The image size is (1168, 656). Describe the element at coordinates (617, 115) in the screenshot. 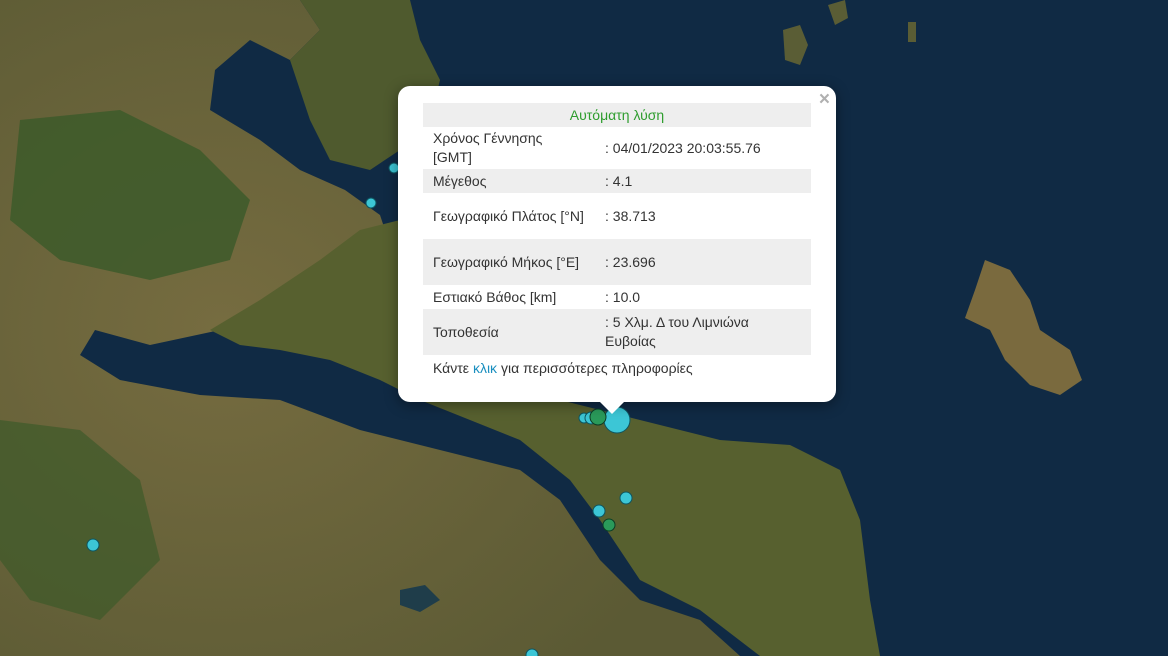

I see `popup-title: Αυτόματη λύση` at that location.